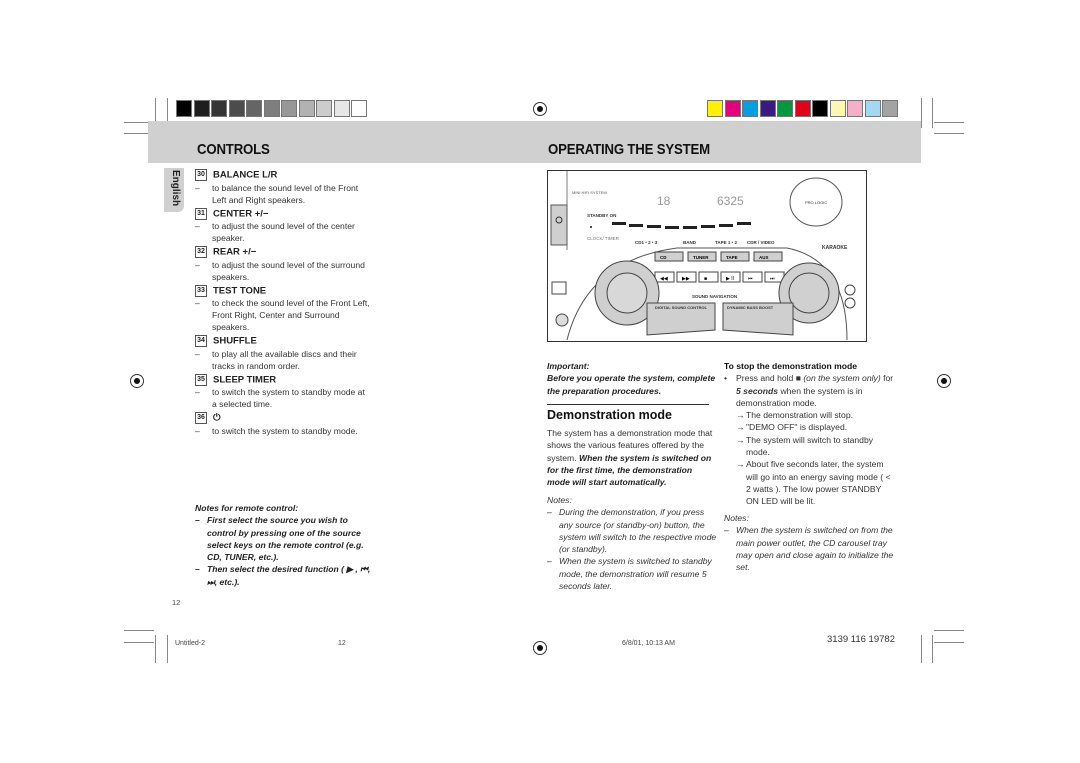 The height and width of the screenshot is (763, 1080). I want to click on language-label: English, so click(175, 188).